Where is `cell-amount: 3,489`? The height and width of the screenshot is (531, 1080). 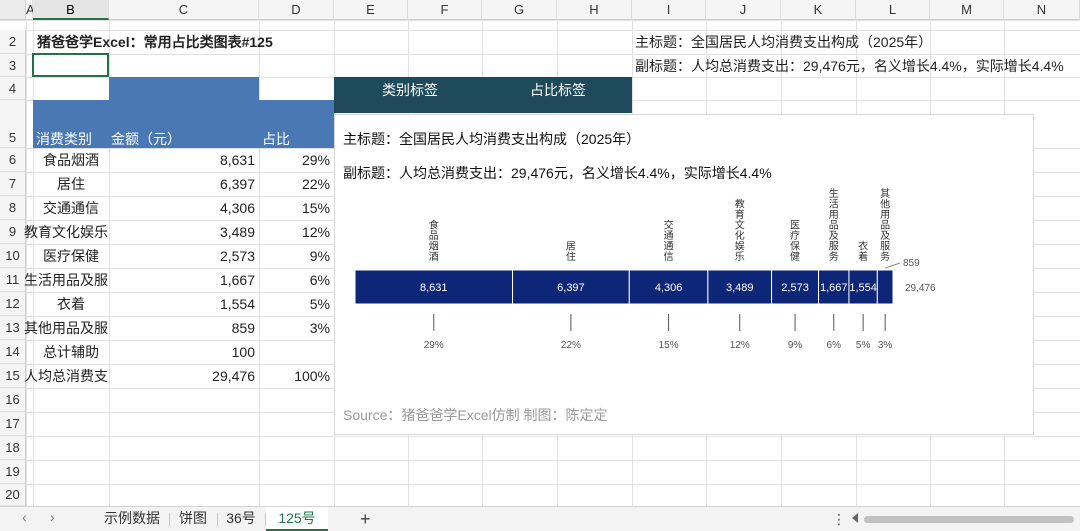 cell-amount: 3,489 is located at coordinates (184, 232).